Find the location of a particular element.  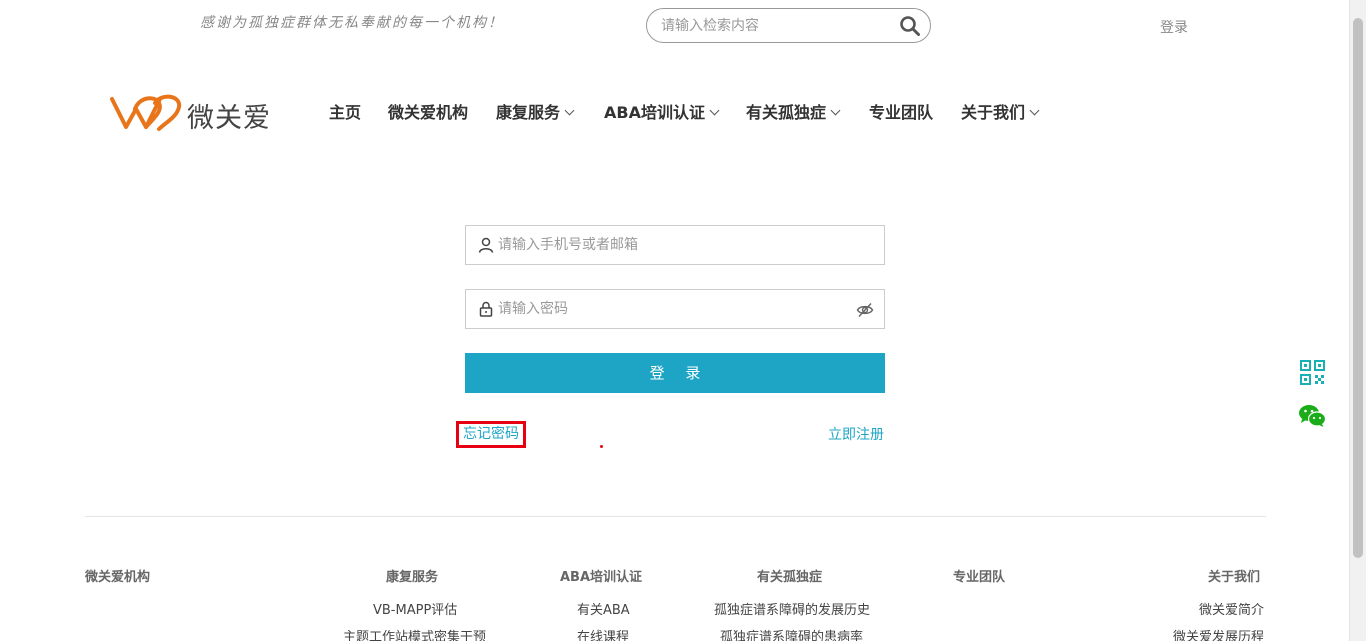

nav-item-institutions: 微关爱机构 is located at coordinates (428, 111).